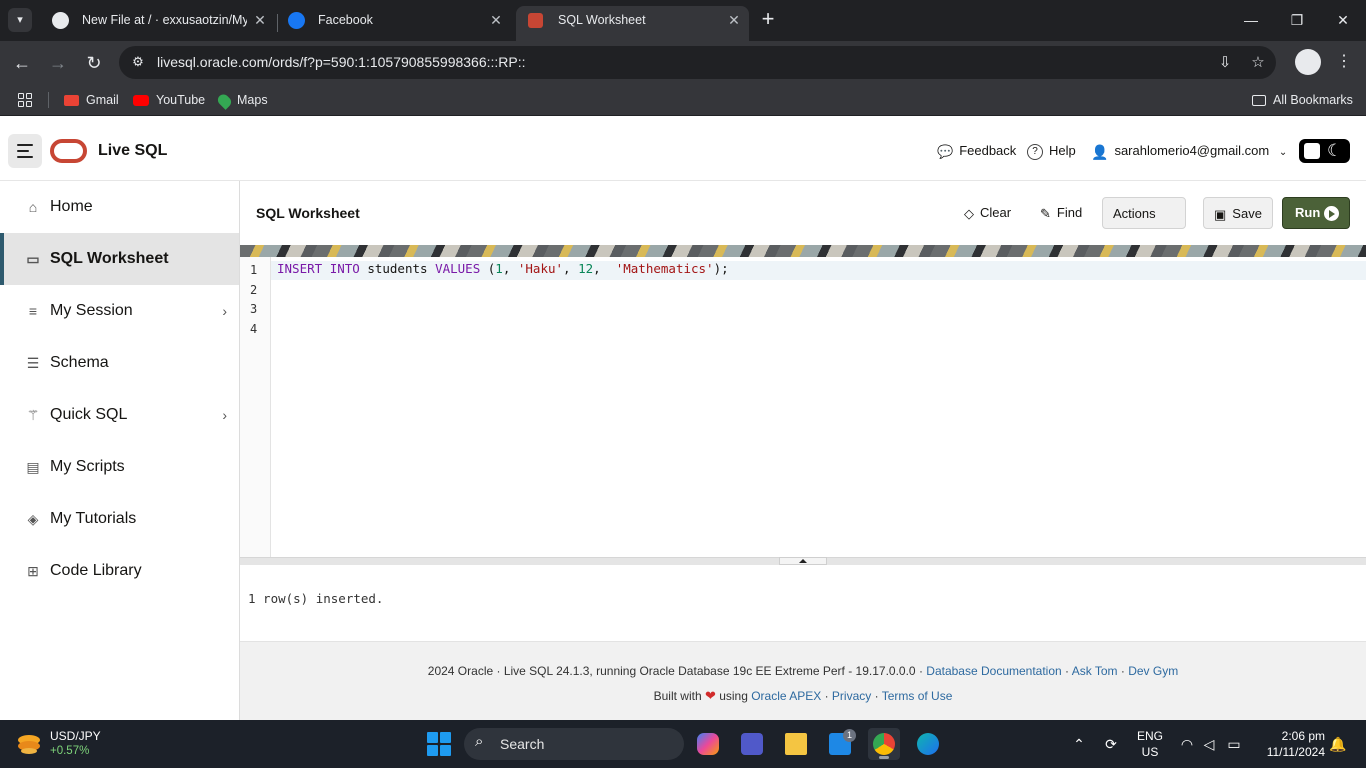 The width and height of the screenshot is (1366, 768). Describe the element at coordinates (1302, 100) in the screenshot. I see `all-bookmarks-button: All Bookmarks` at that location.